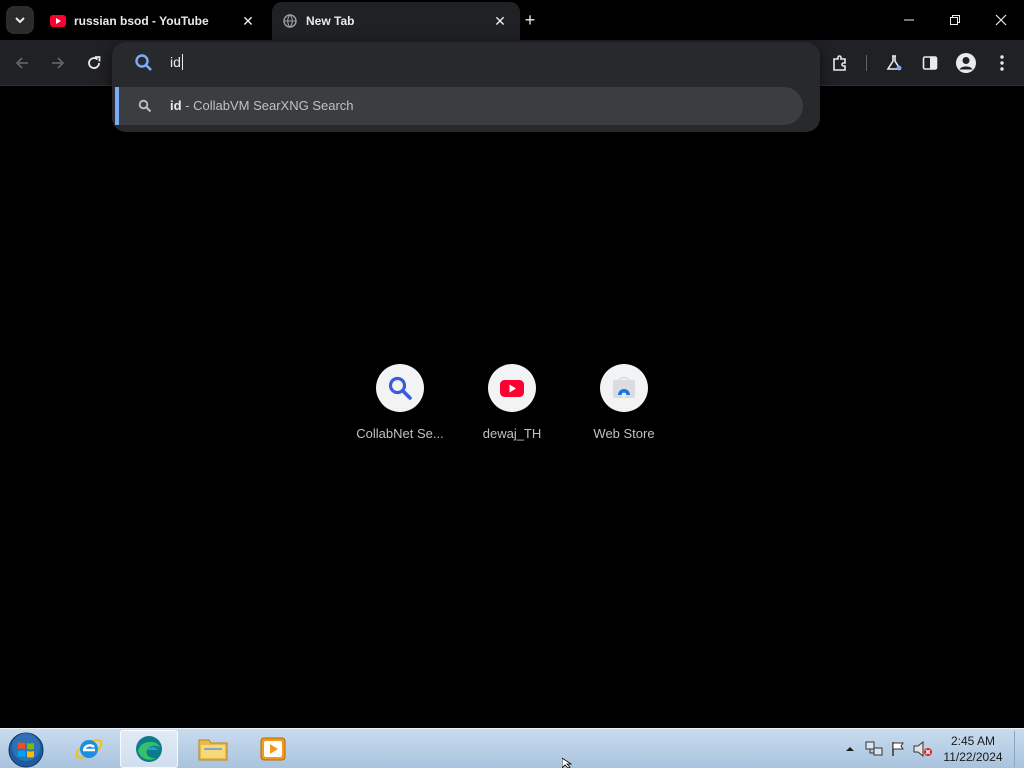  I want to click on taskbar: 2:45 AM 11/22/2024, so click(512, 748).